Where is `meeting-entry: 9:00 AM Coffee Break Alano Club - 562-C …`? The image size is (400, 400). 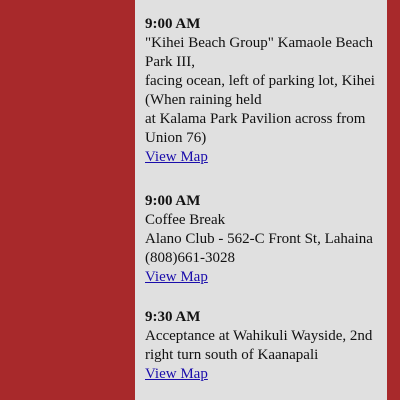
meeting-entry: 9:00 AM Coffee Break Alano Club - 562-C … is located at coordinates (265, 239).